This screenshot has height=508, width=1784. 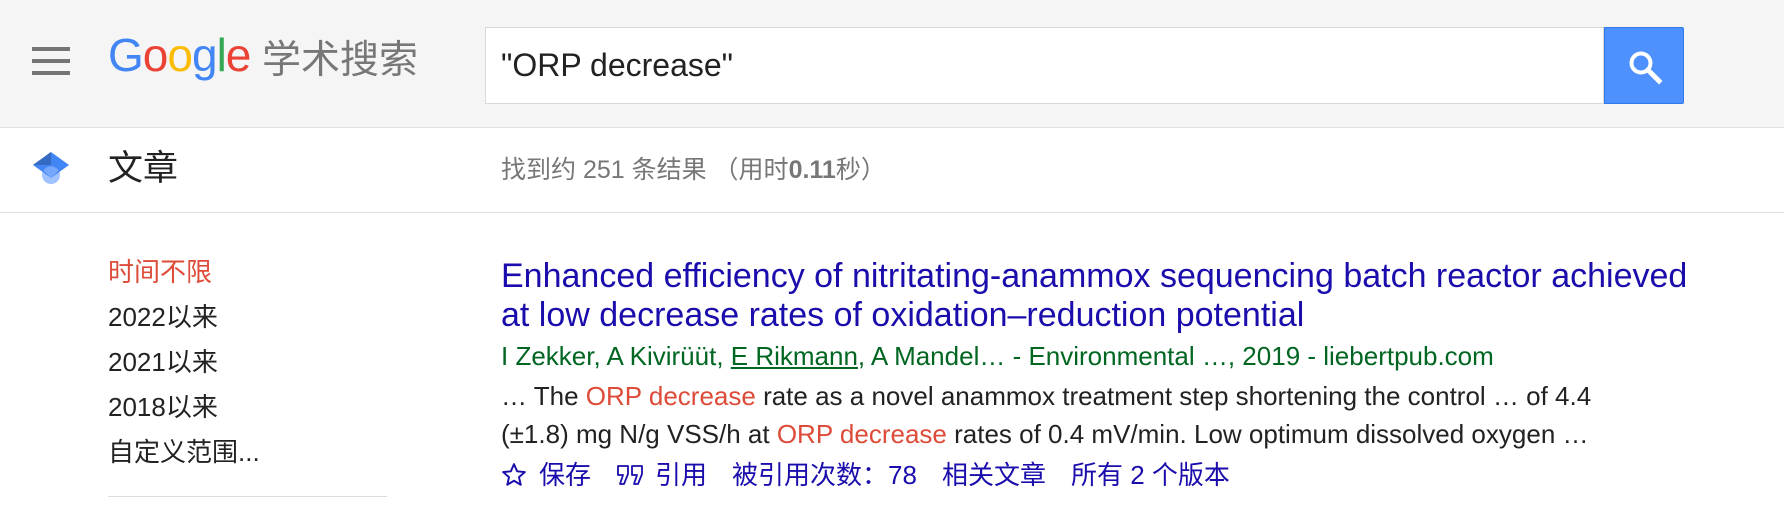 What do you see at coordinates (126, 55) in the screenshot?
I see `logo-letter: G` at bounding box center [126, 55].